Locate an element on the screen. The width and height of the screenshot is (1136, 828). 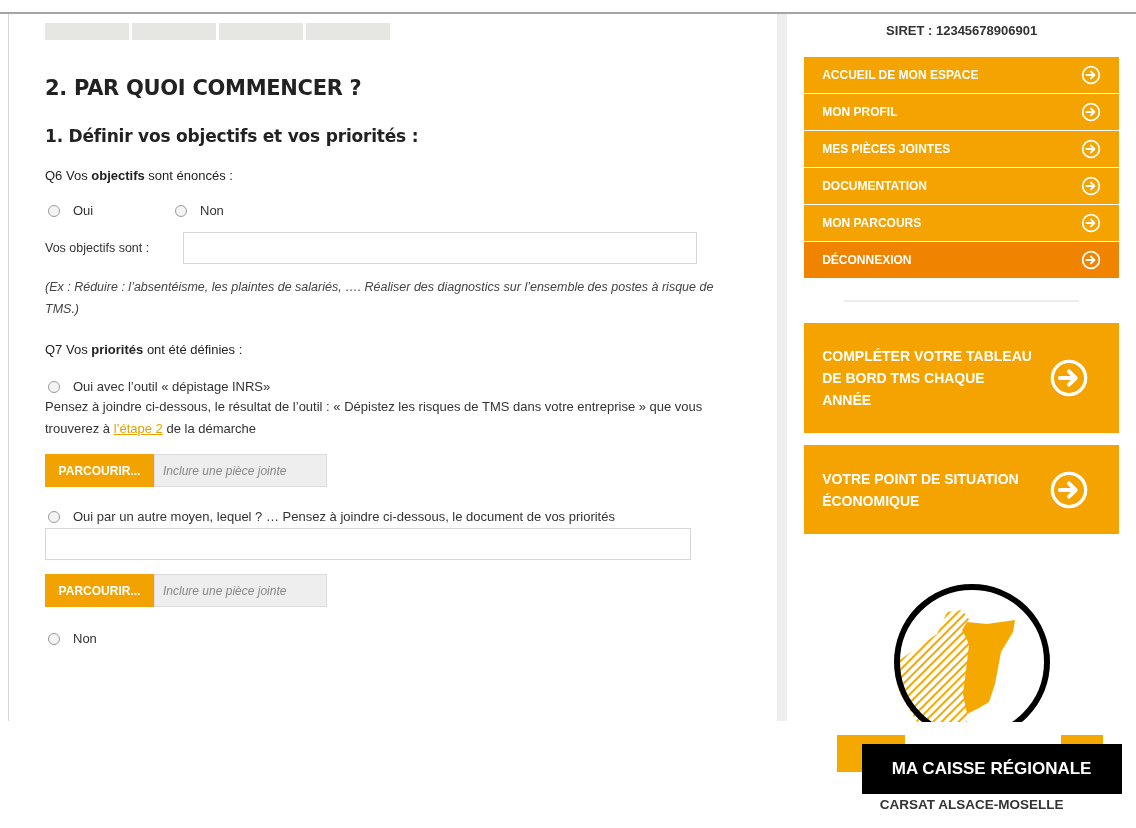
instruction-text: Pensez à joindre ci-dessous, le résultat de l’outil : « Dépistez les risques de TMS dans votre entreprise » que vous trouverez à l’étape 2 de la démarche is located at coordinates (374, 418).